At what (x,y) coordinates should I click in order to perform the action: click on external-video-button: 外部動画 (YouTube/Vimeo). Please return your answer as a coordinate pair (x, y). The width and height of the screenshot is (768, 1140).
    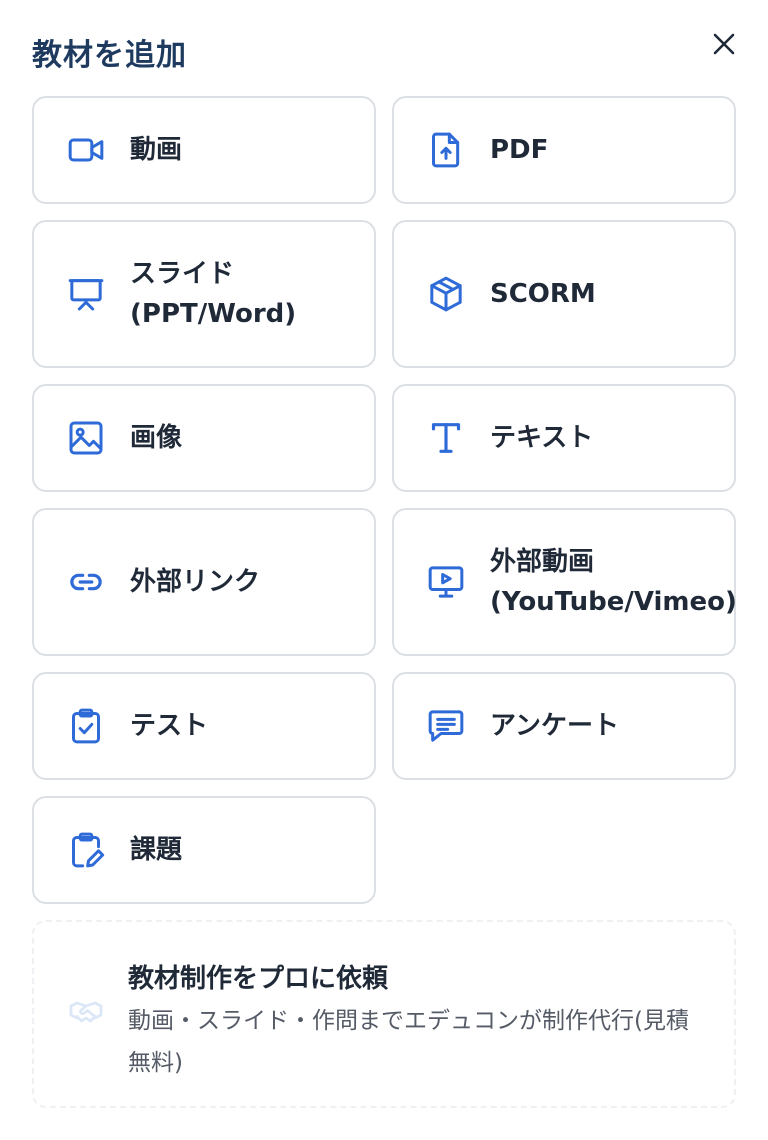
    Looking at the image, I should click on (564, 582).